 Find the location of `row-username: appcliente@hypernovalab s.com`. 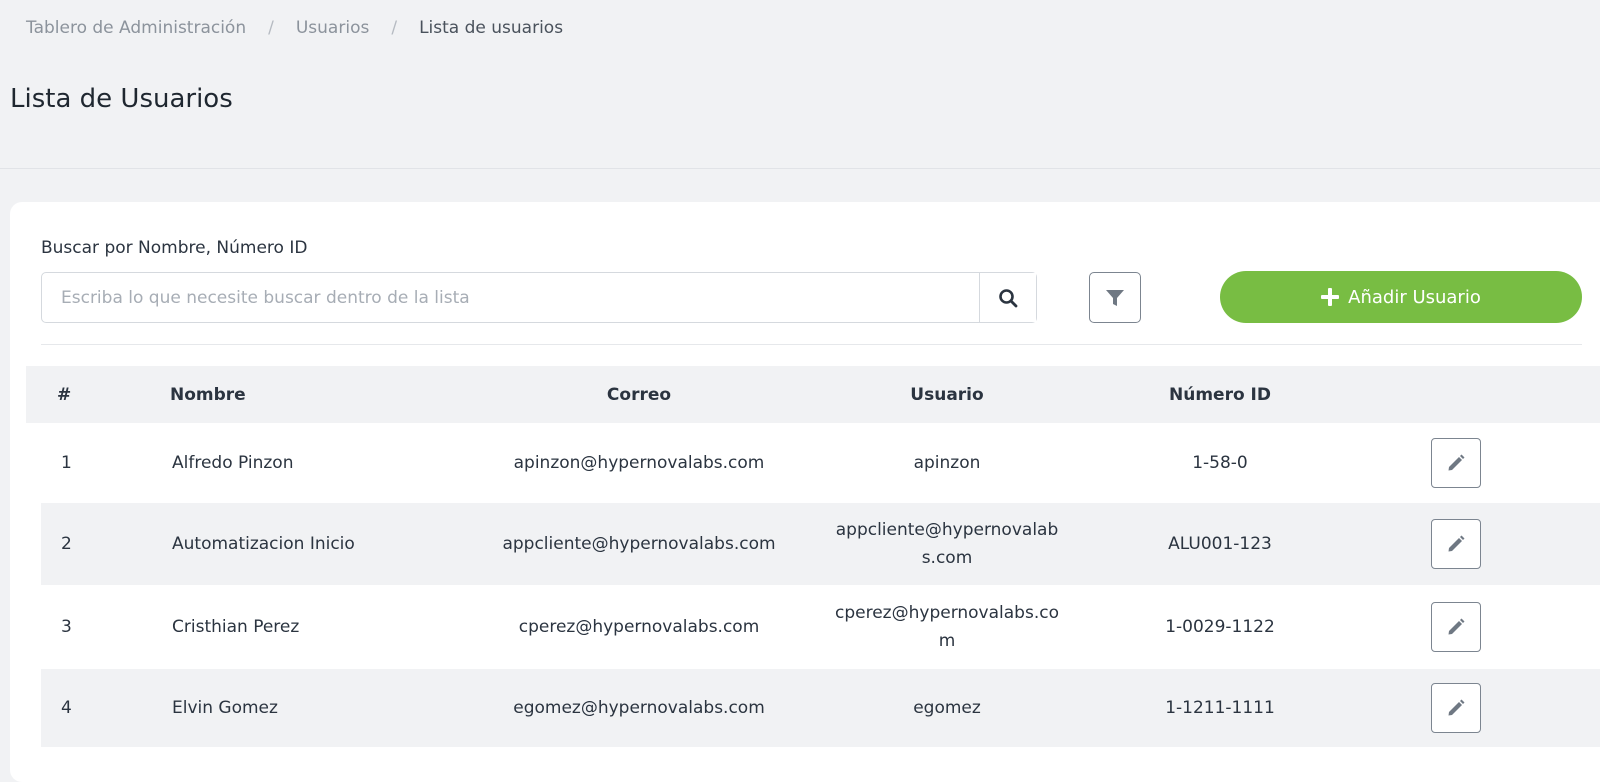

row-username: appcliente@hypernovalab s.com is located at coordinates (947, 544).